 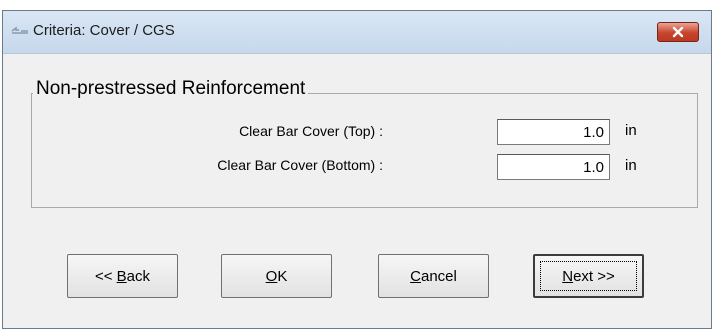 I want to click on close-button, so click(x=678, y=32).